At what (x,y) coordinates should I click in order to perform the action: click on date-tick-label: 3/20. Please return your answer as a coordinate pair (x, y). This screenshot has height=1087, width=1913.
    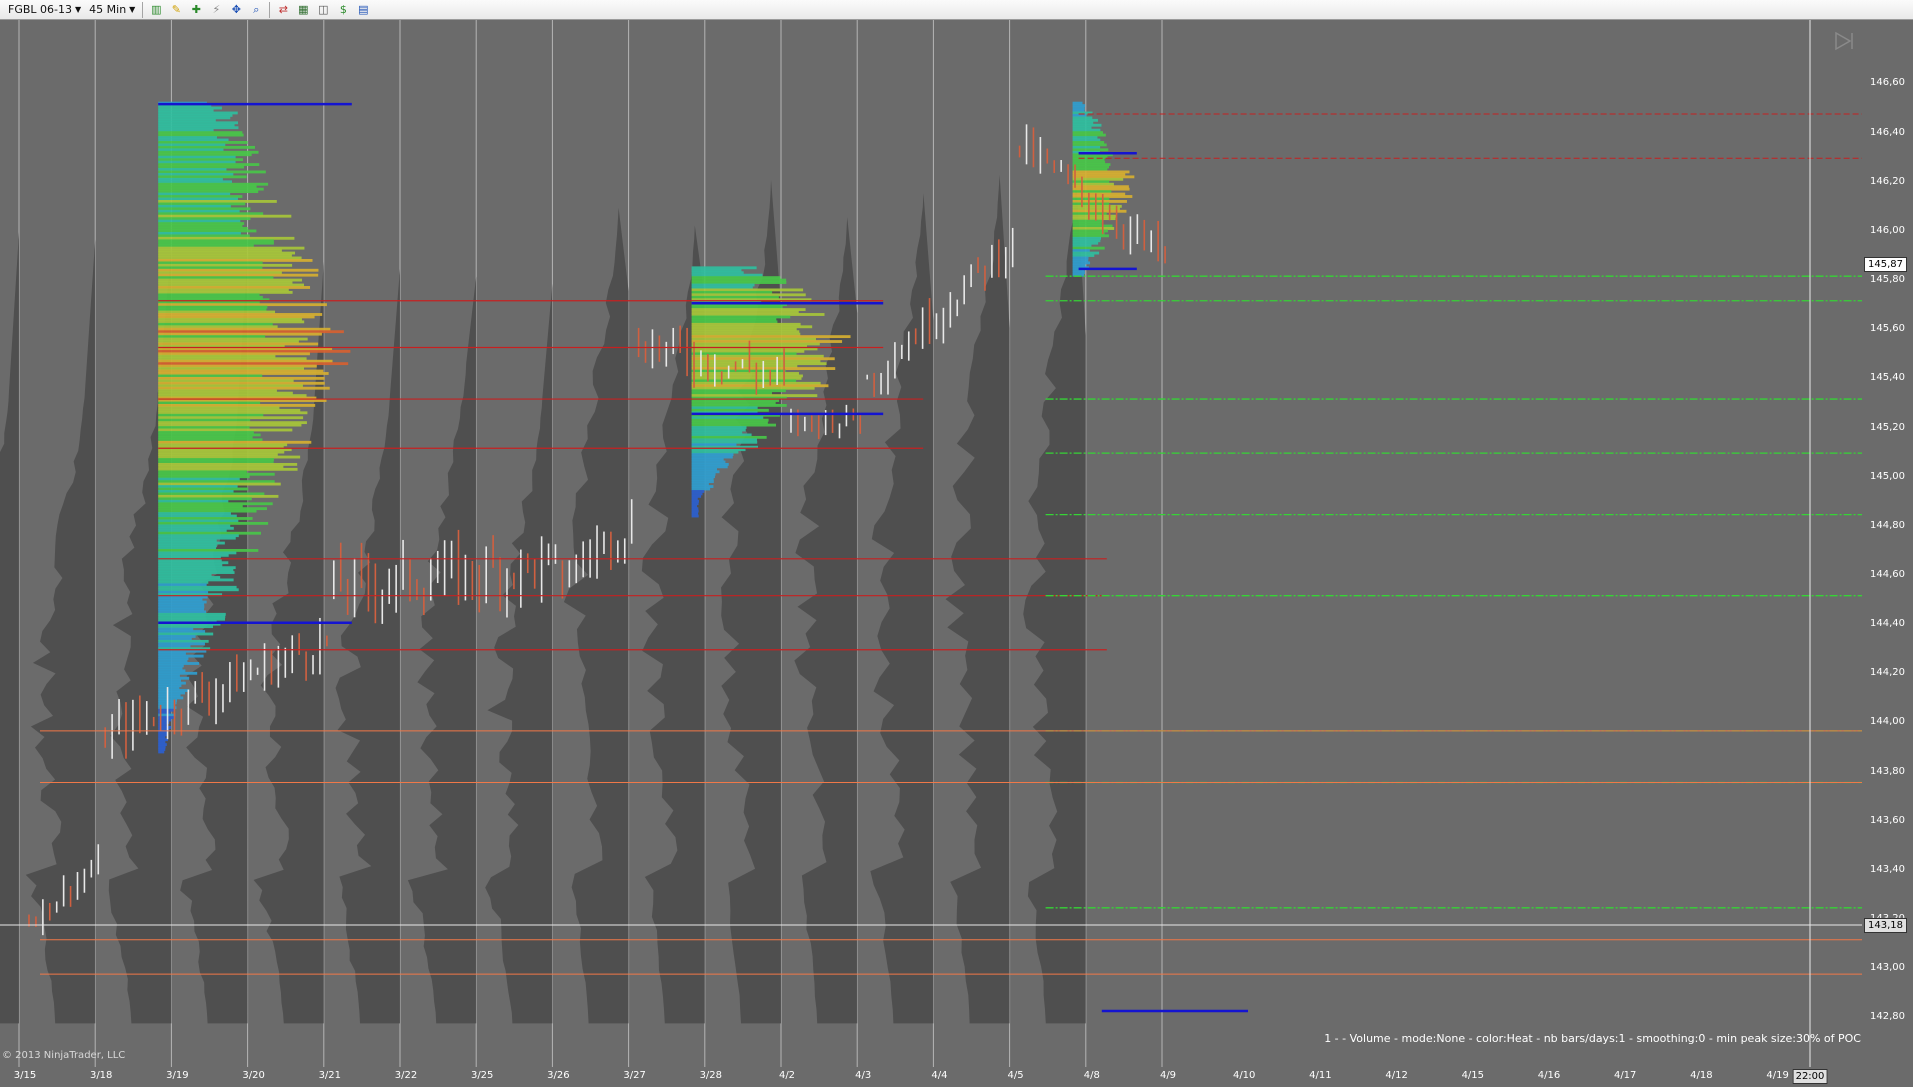
    Looking at the image, I should click on (253, 1075).